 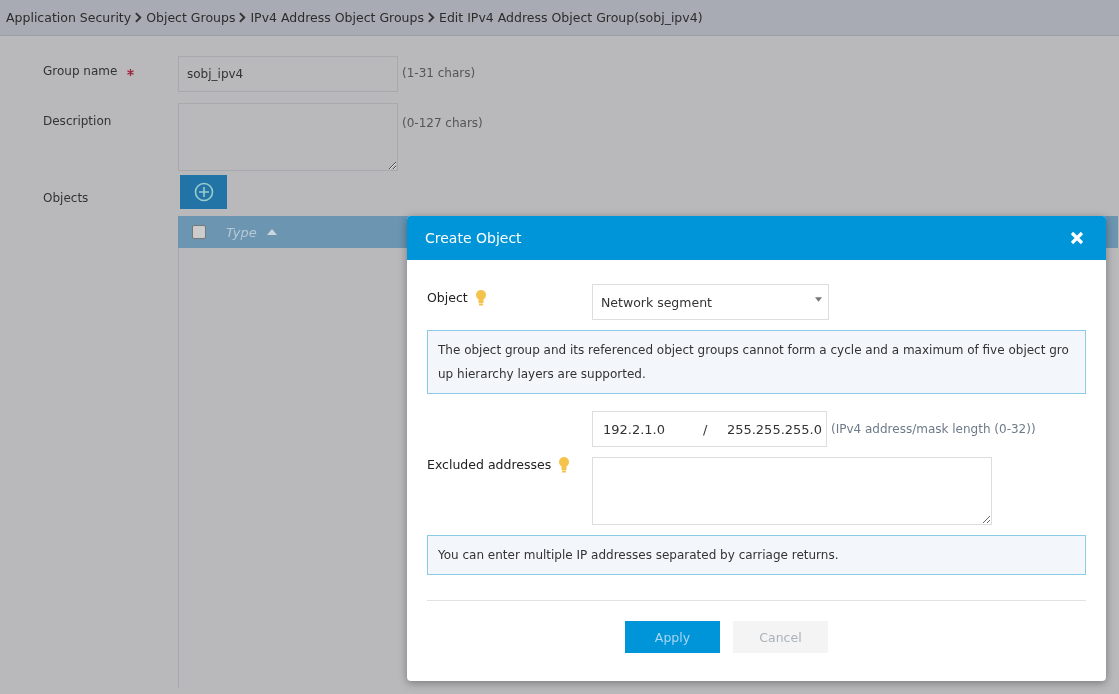 I want to click on address-field: 192.2.1.0 / 255.255.255.0, so click(x=709, y=429).